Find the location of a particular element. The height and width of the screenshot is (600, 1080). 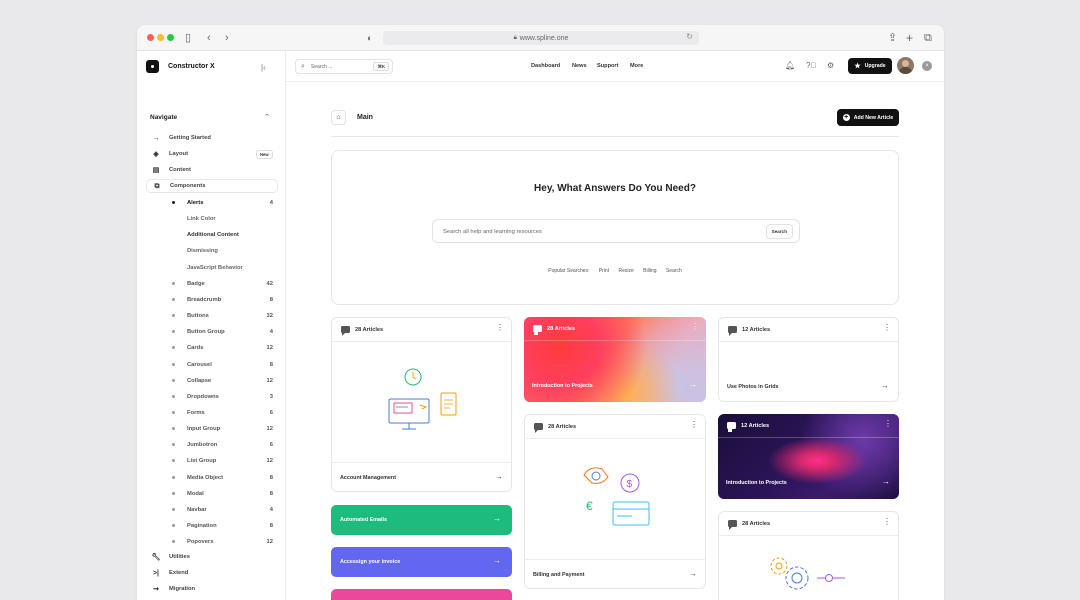

bell-icon: 🔔︎ is located at coordinates (790, 65).